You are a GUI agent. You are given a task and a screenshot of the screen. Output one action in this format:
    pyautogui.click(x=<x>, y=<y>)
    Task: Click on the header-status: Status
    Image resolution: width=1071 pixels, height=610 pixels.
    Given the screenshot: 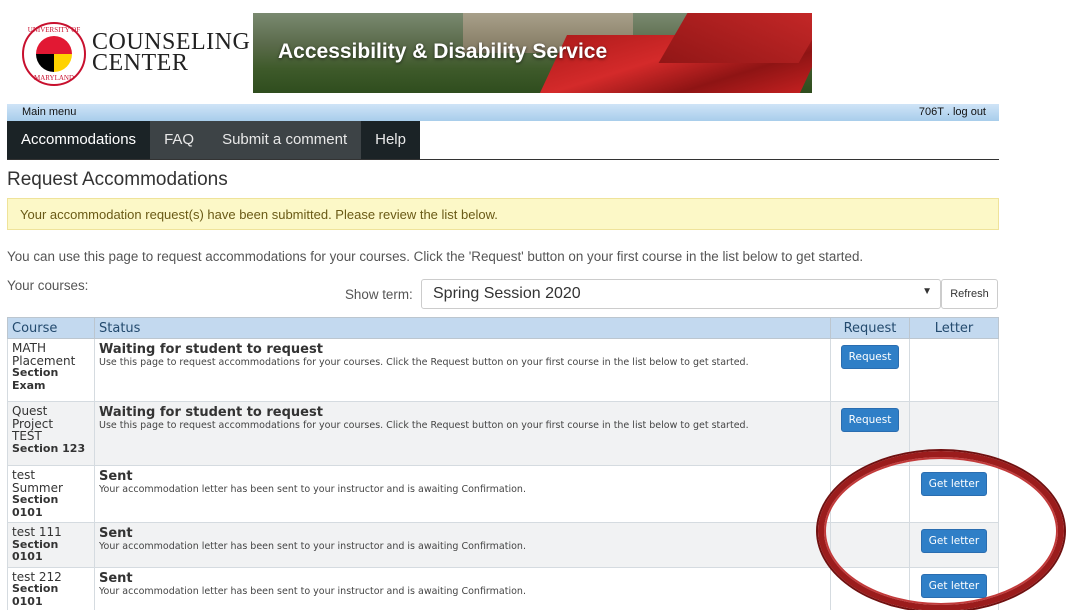 What is the action you would take?
    pyautogui.click(x=462, y=328)
    